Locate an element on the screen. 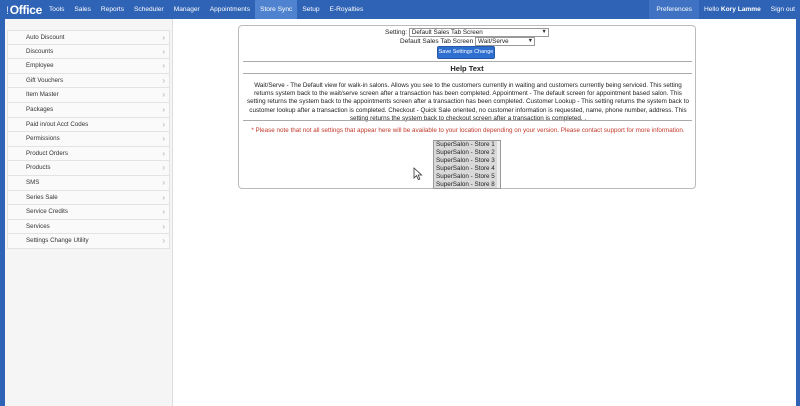  nav-user-area: Preferences Hello Kory Lamme Sign out is located at coordinates (724, 9).